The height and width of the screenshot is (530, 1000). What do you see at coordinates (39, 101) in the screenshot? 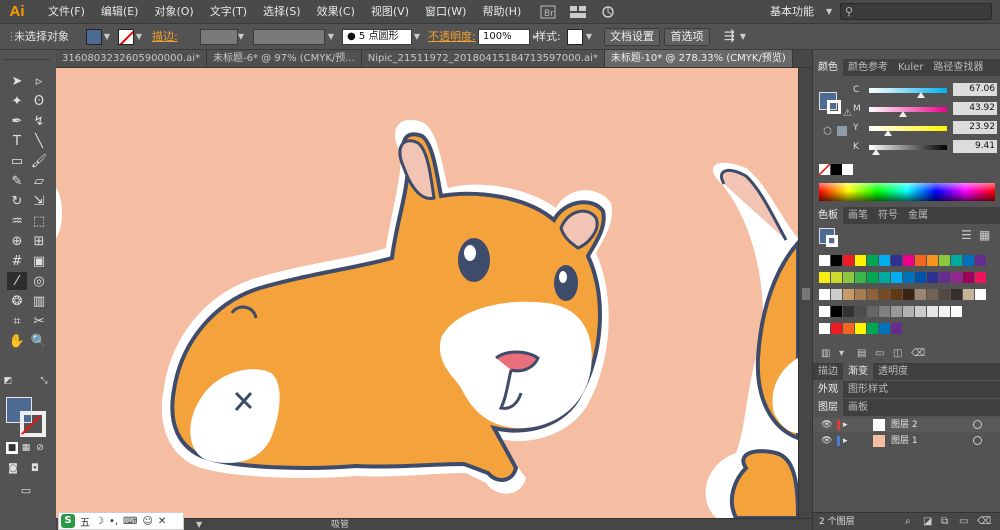
I see `lasso-tool-icon: ʘ` at bounding box center [39, 101].